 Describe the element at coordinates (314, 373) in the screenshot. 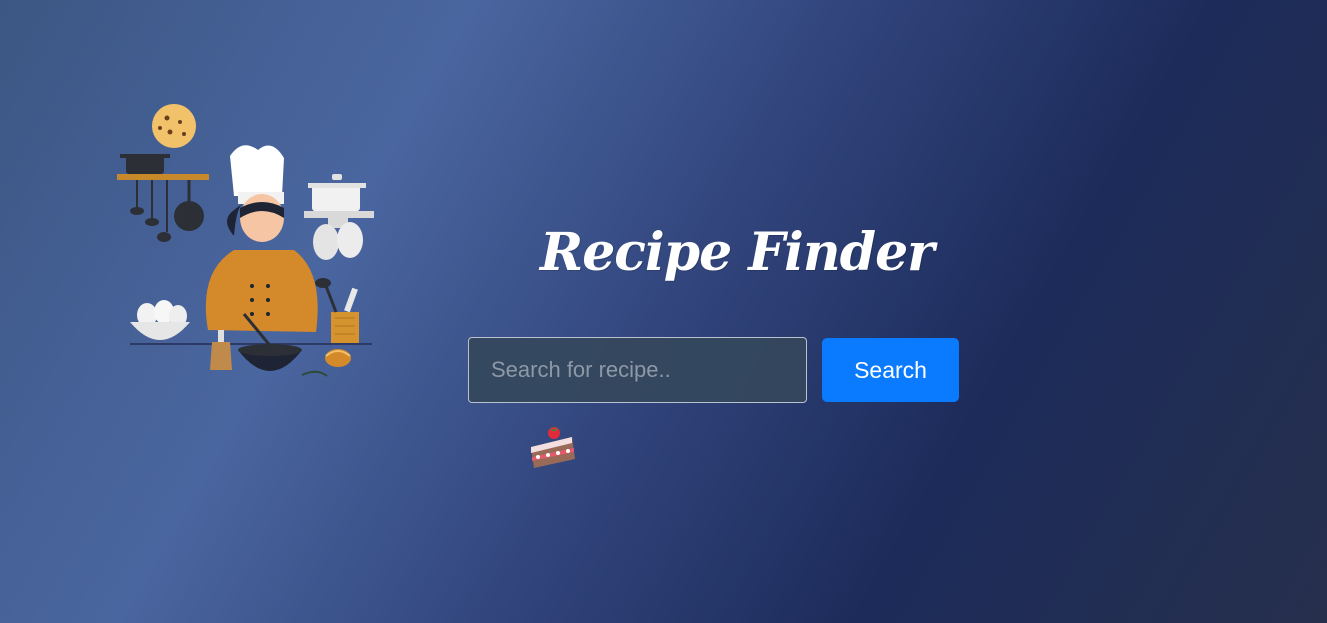

I see `herb-icon` at that location.